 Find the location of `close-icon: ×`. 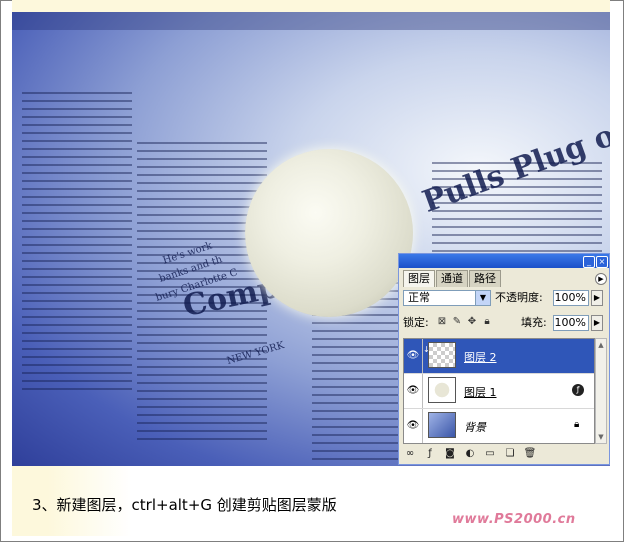

close-icon: × is located at coordinates (602, 262).